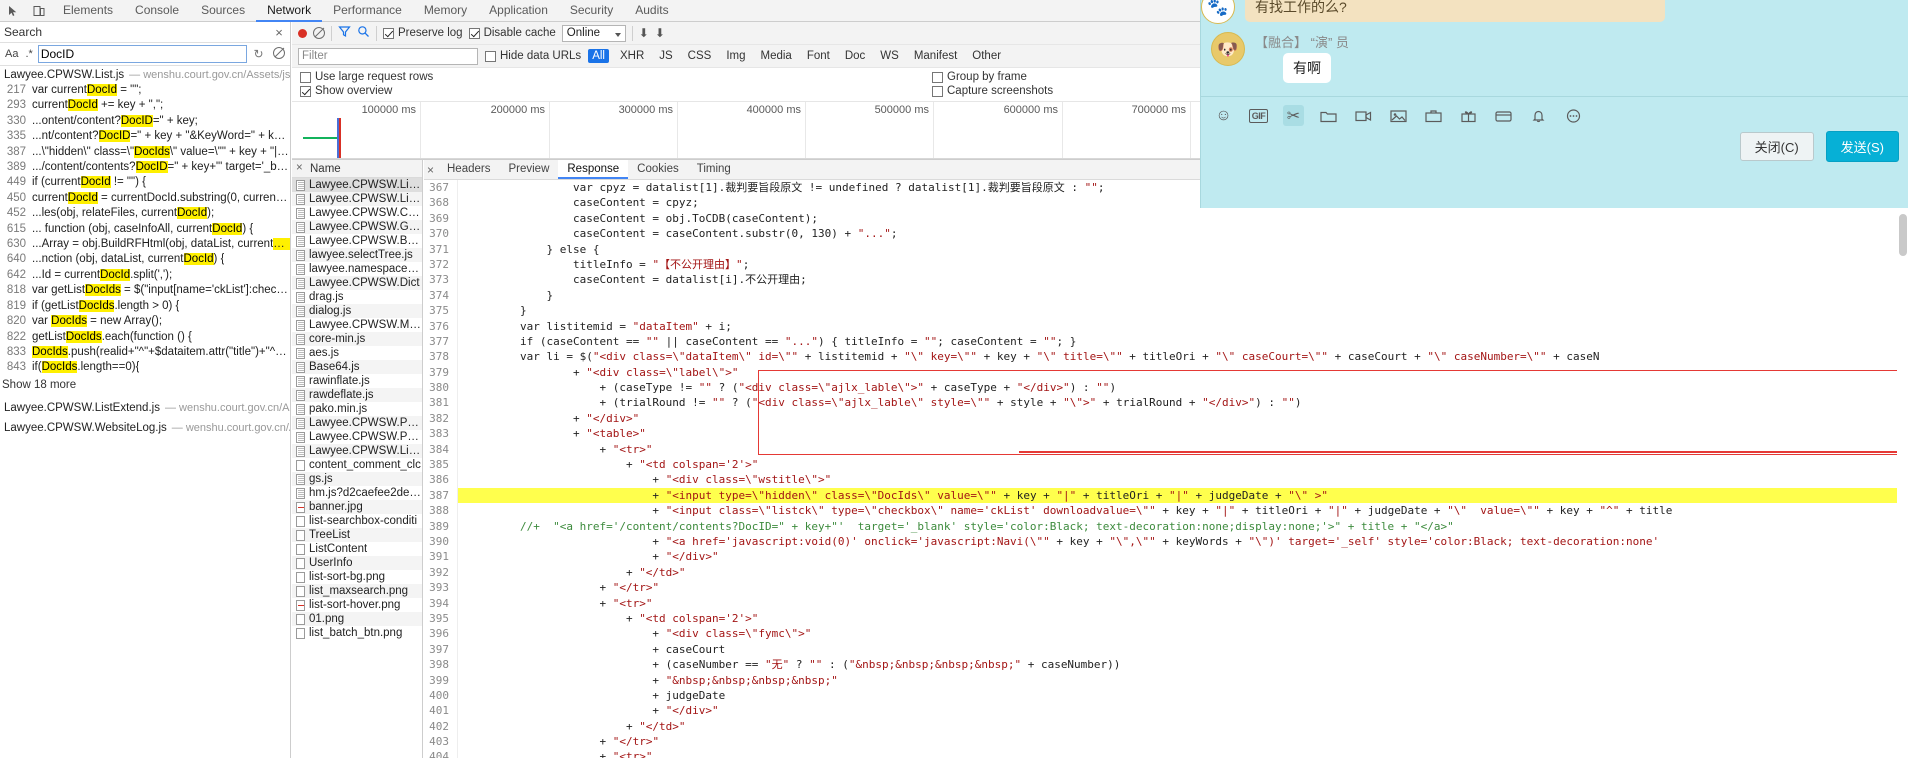 Image resolution: width=1908 pixels, height=758 pixels. I want to click on request-row: dialog.js, so click(357, 311).